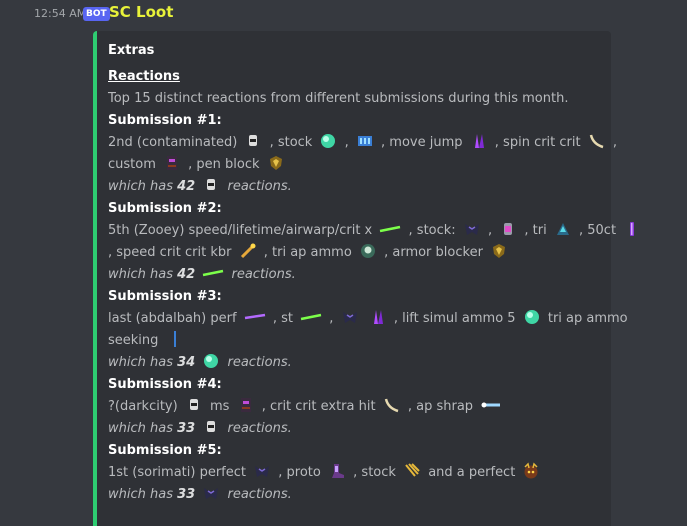 The width and height of the screenshot is (687, 526). I want to click on submission-1-summary: which has 42 reactions., so click(358, 187).